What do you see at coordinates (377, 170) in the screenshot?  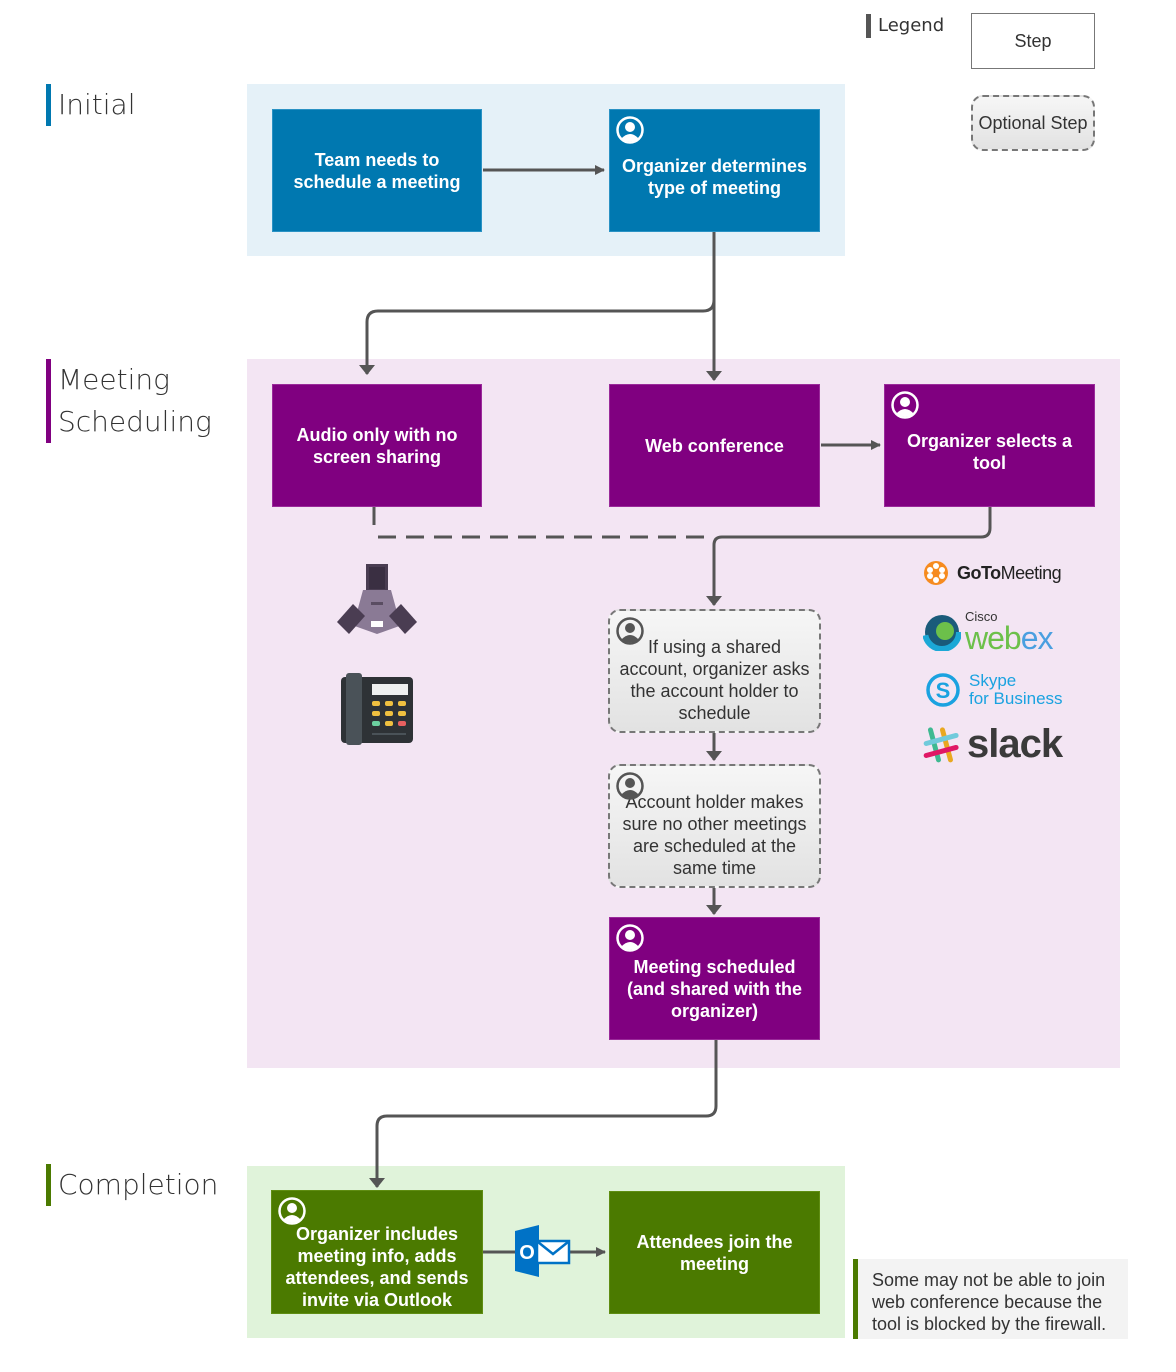 I see `step-team-needs: Team needs to schedule a meeting` at bounding box center [377, 170].